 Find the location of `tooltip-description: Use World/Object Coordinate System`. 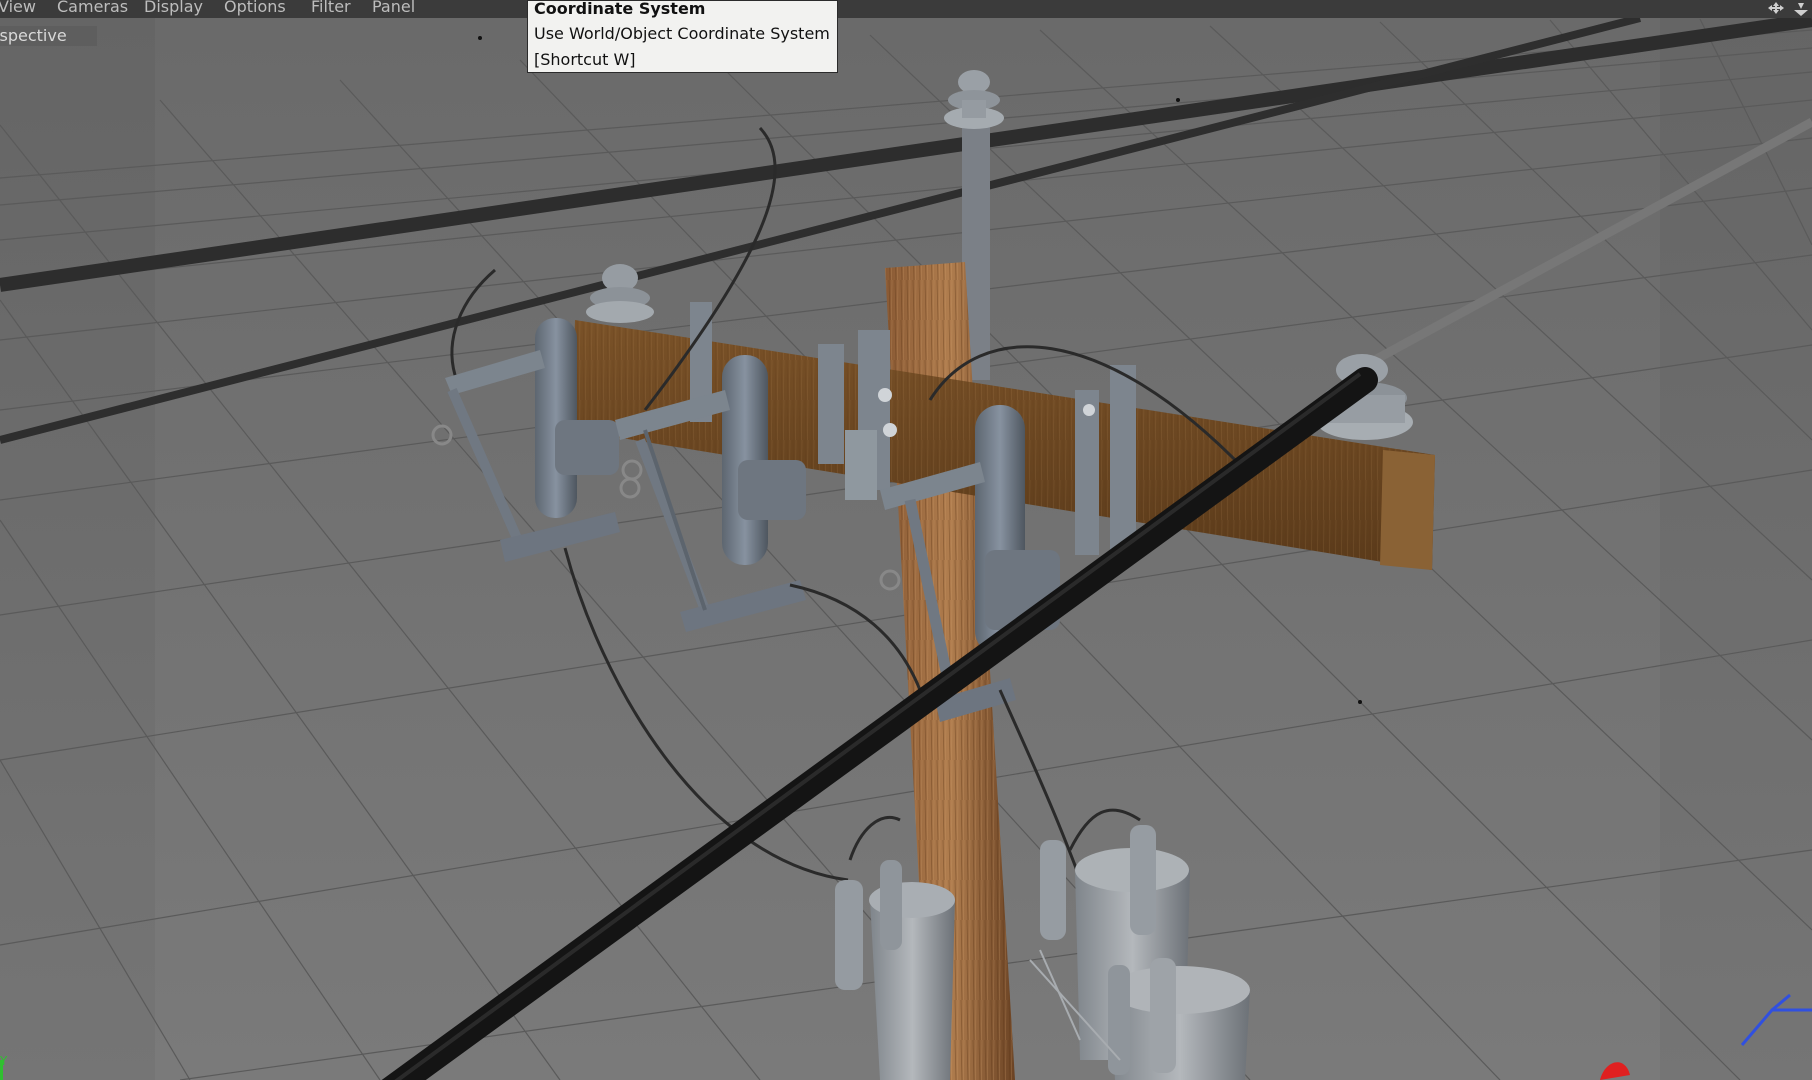

tooltip-description: Use World/Object Coordinate System is located at coordinates (682, 33).